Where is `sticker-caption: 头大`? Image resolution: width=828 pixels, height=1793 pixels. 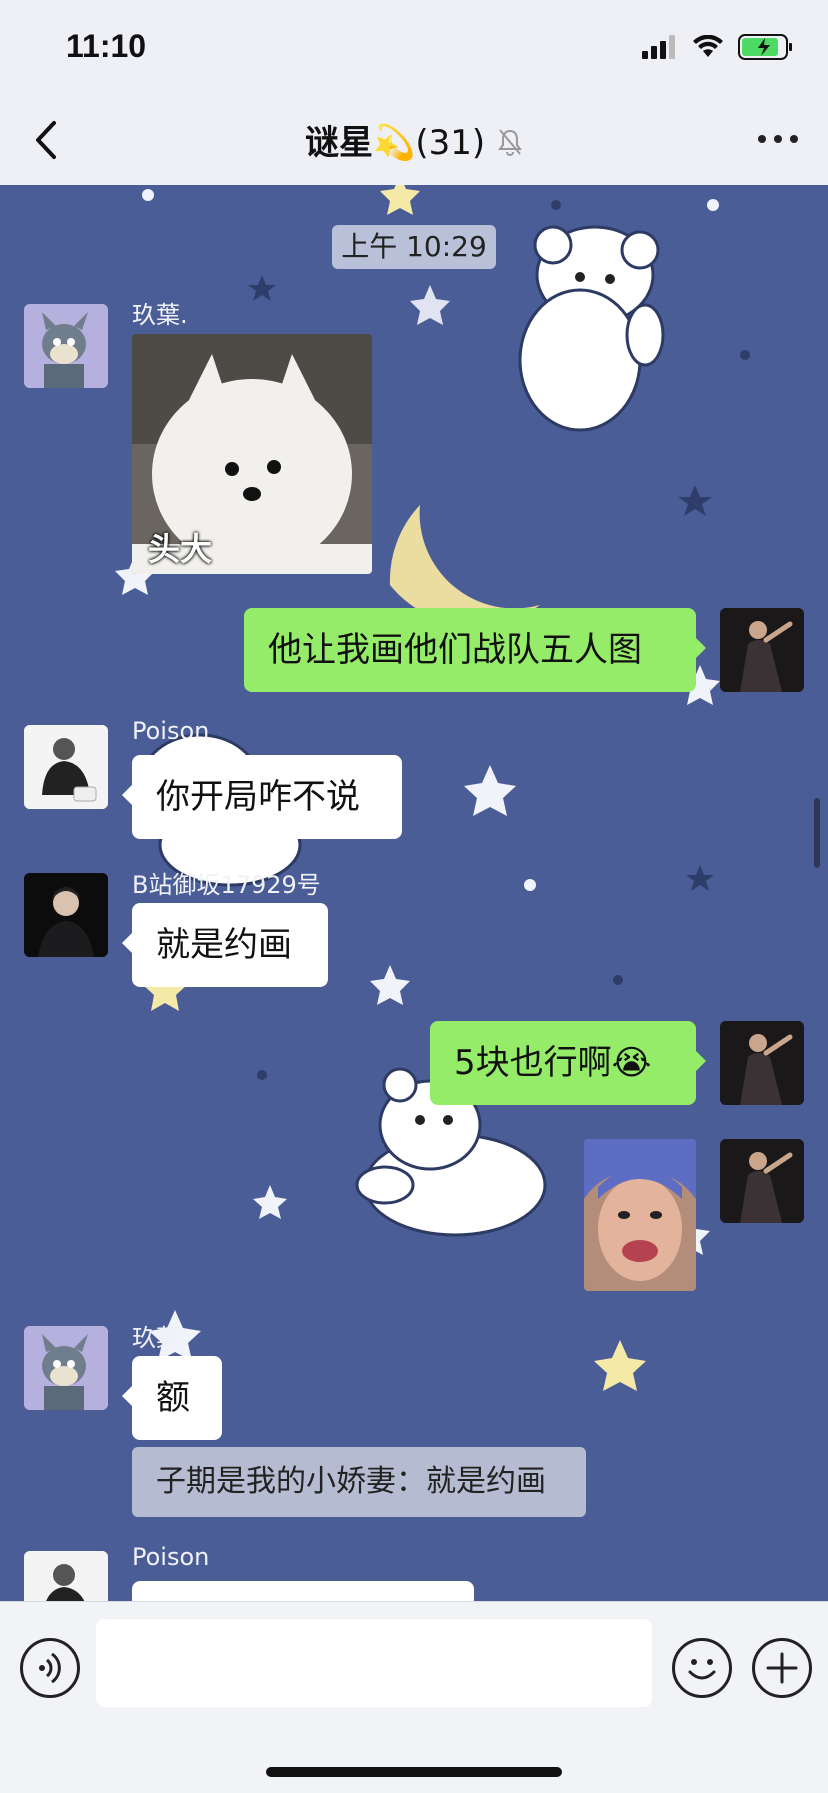 sticker-caption: 头大 is located at coordinates (180, 549).